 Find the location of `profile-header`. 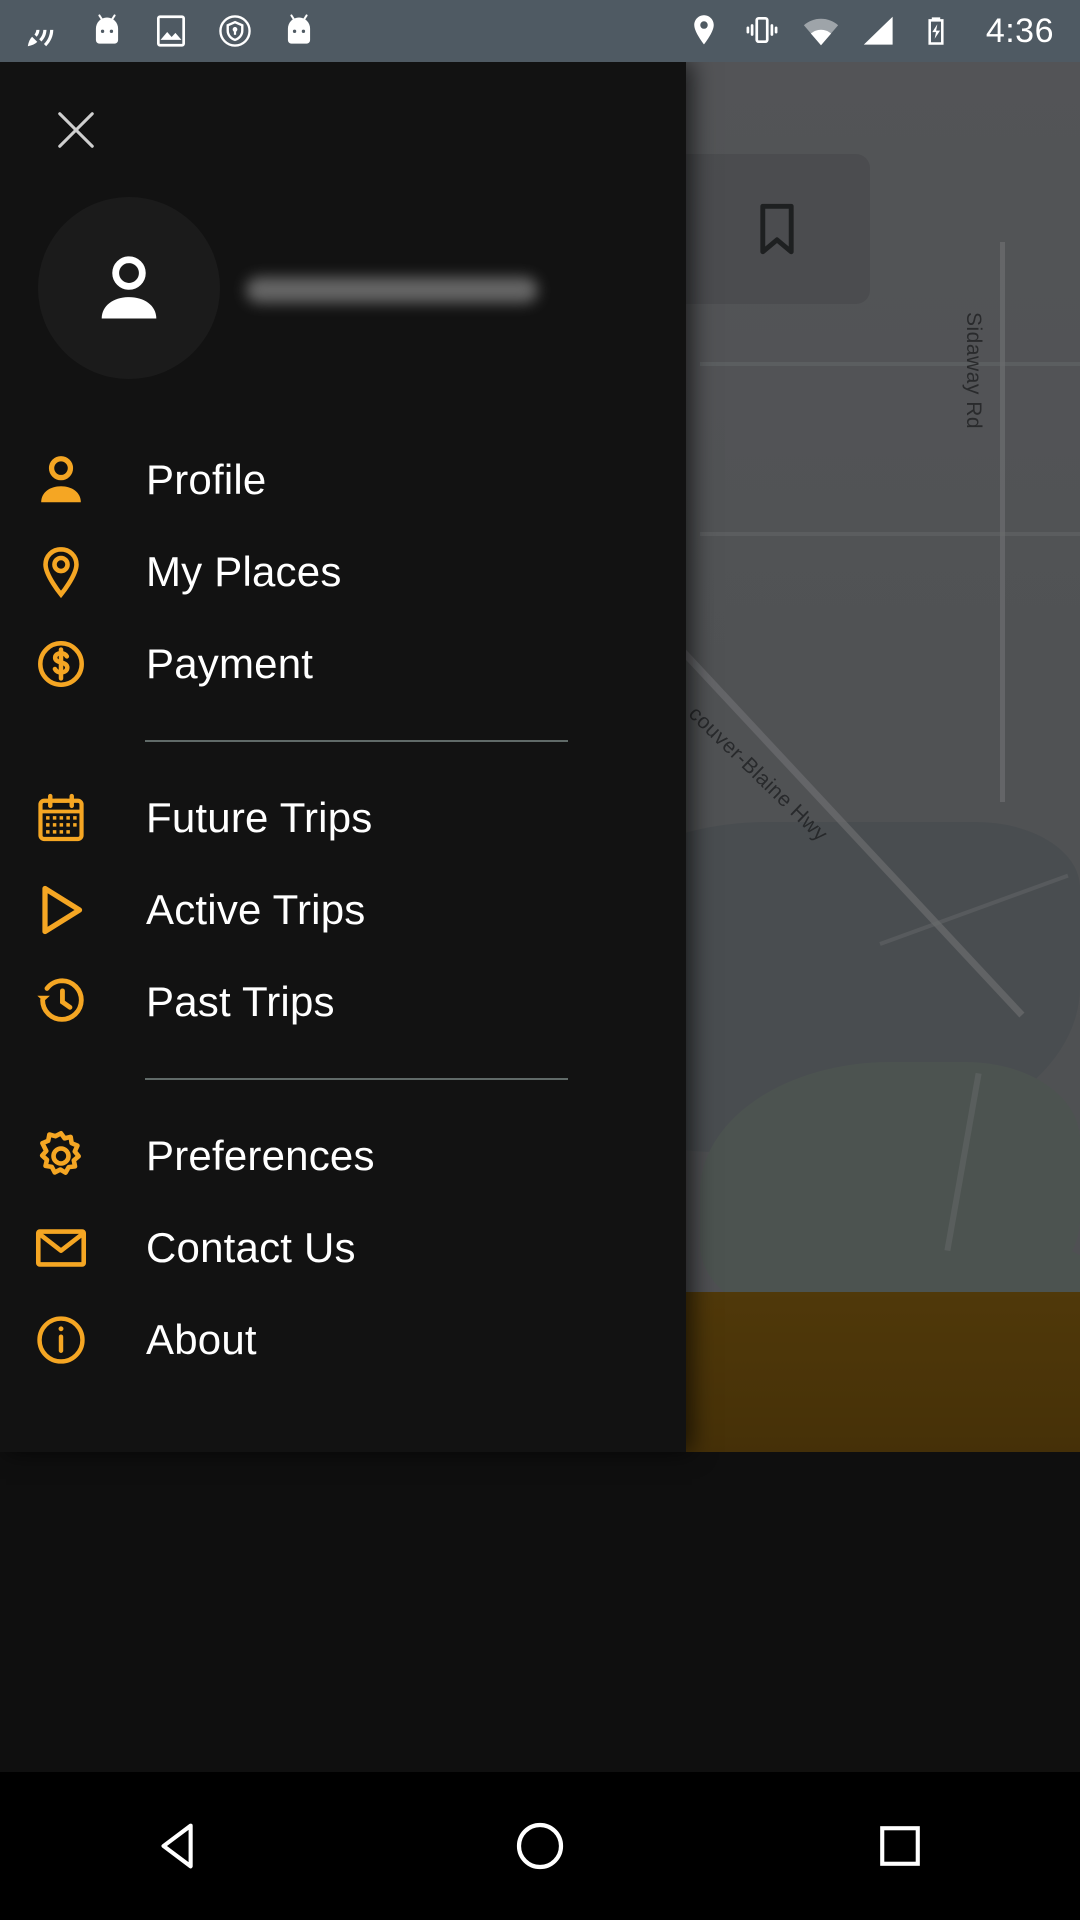

profile-header is located at coordinates (343, 292).